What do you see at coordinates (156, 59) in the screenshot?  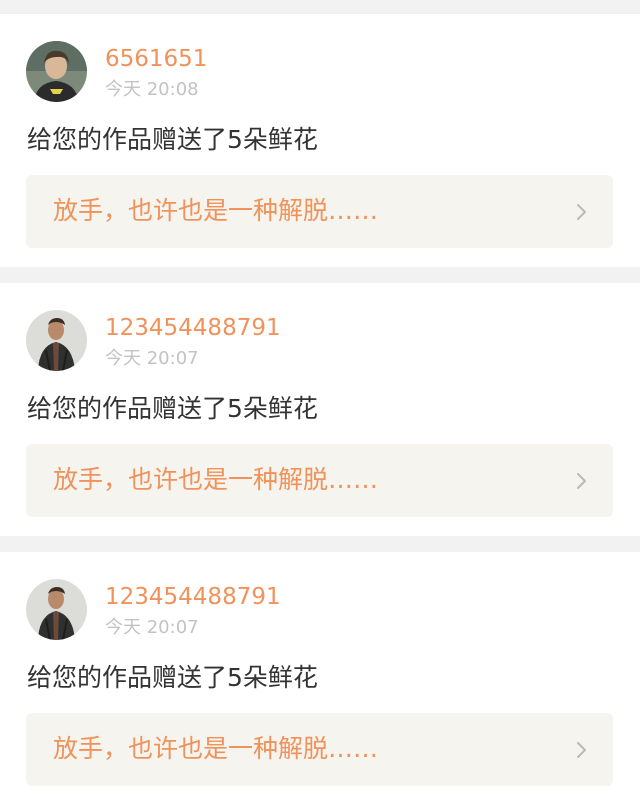 I see `username: 6561651` at bounding box center [156, 59].